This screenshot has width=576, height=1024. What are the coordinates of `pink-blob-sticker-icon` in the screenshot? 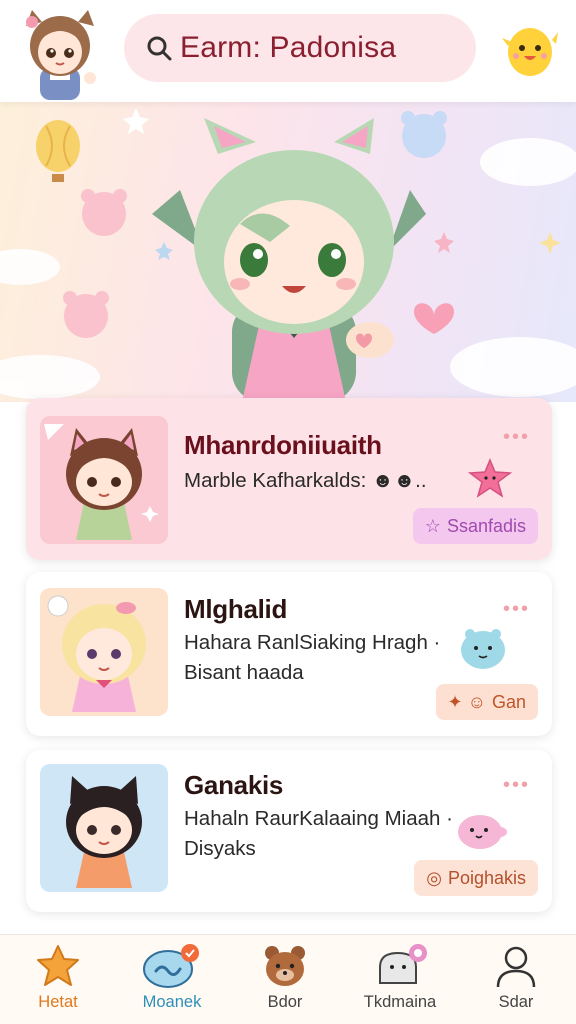 It's located at (482, 832).